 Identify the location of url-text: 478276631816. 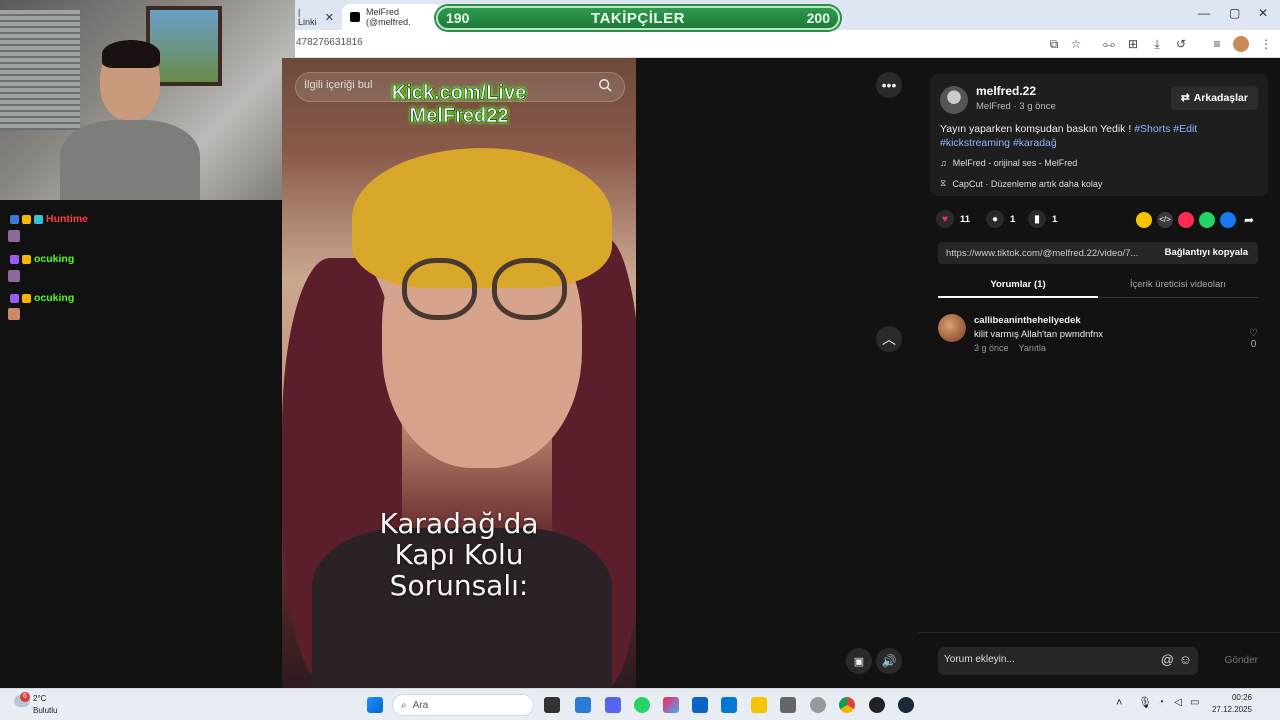
(329, 42).